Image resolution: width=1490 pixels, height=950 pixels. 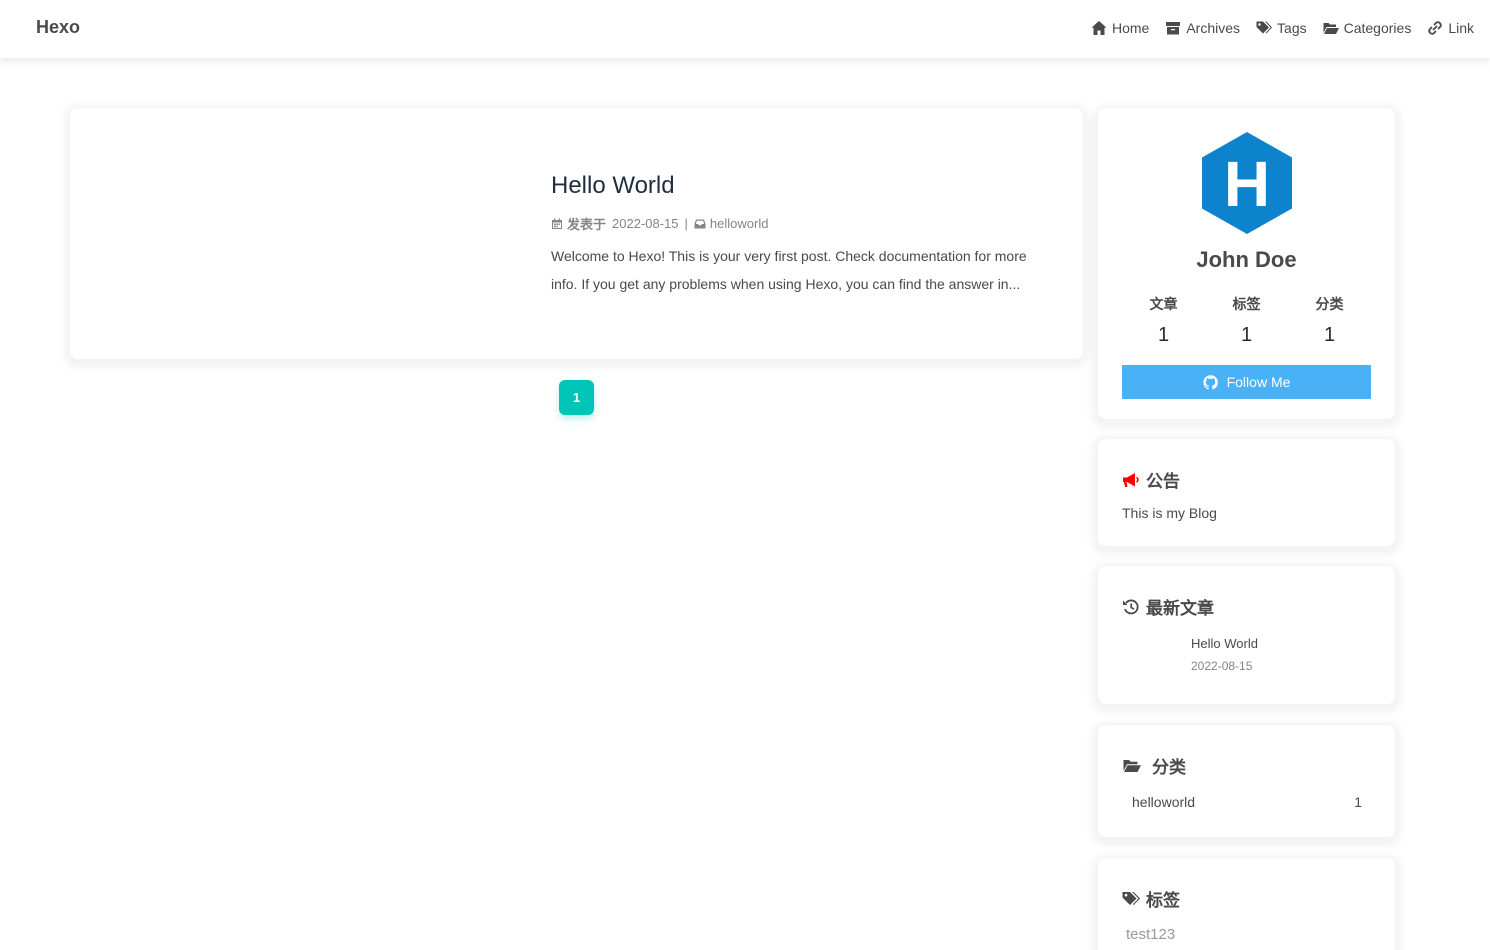 What do you see at coordinates (557, 223) in the screenshot?
I see `calendar-icon` at bounding box center [557, 223].